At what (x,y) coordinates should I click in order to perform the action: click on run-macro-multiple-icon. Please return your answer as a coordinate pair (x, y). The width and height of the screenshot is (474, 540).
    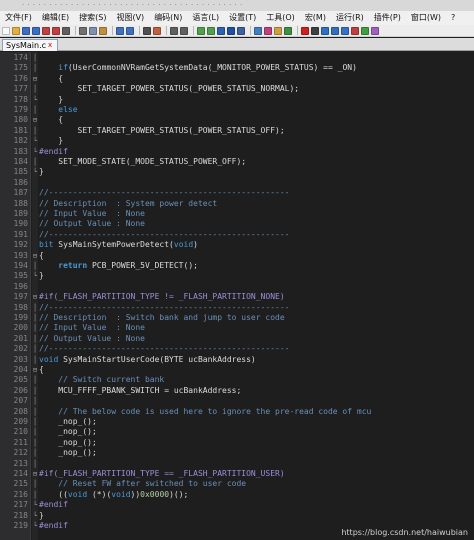
    Looking at the image, I should click on (335, 30).